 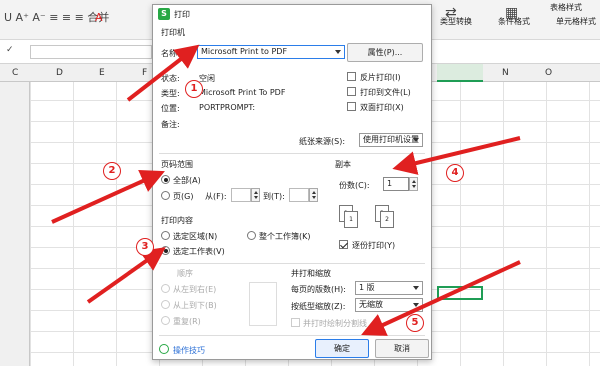 I want to click on annotation-circle: 2, so click(x=112, y=171).